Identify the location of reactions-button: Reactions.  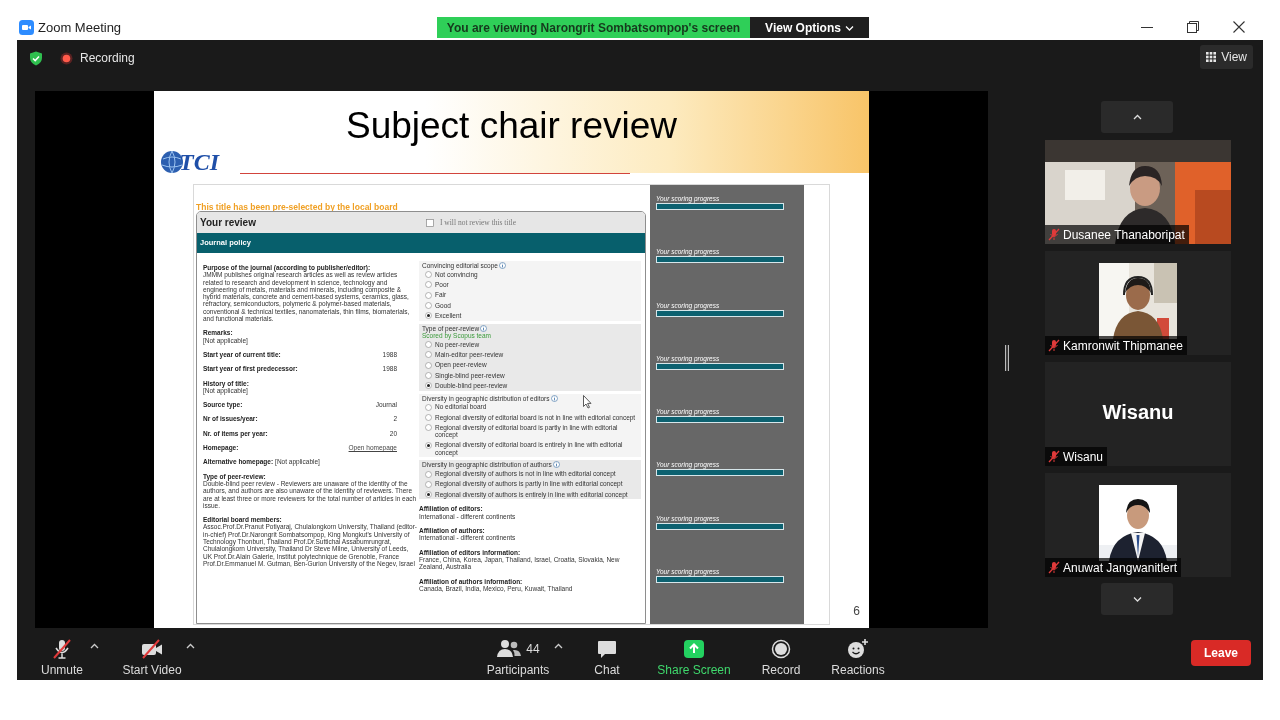
(858, 654).